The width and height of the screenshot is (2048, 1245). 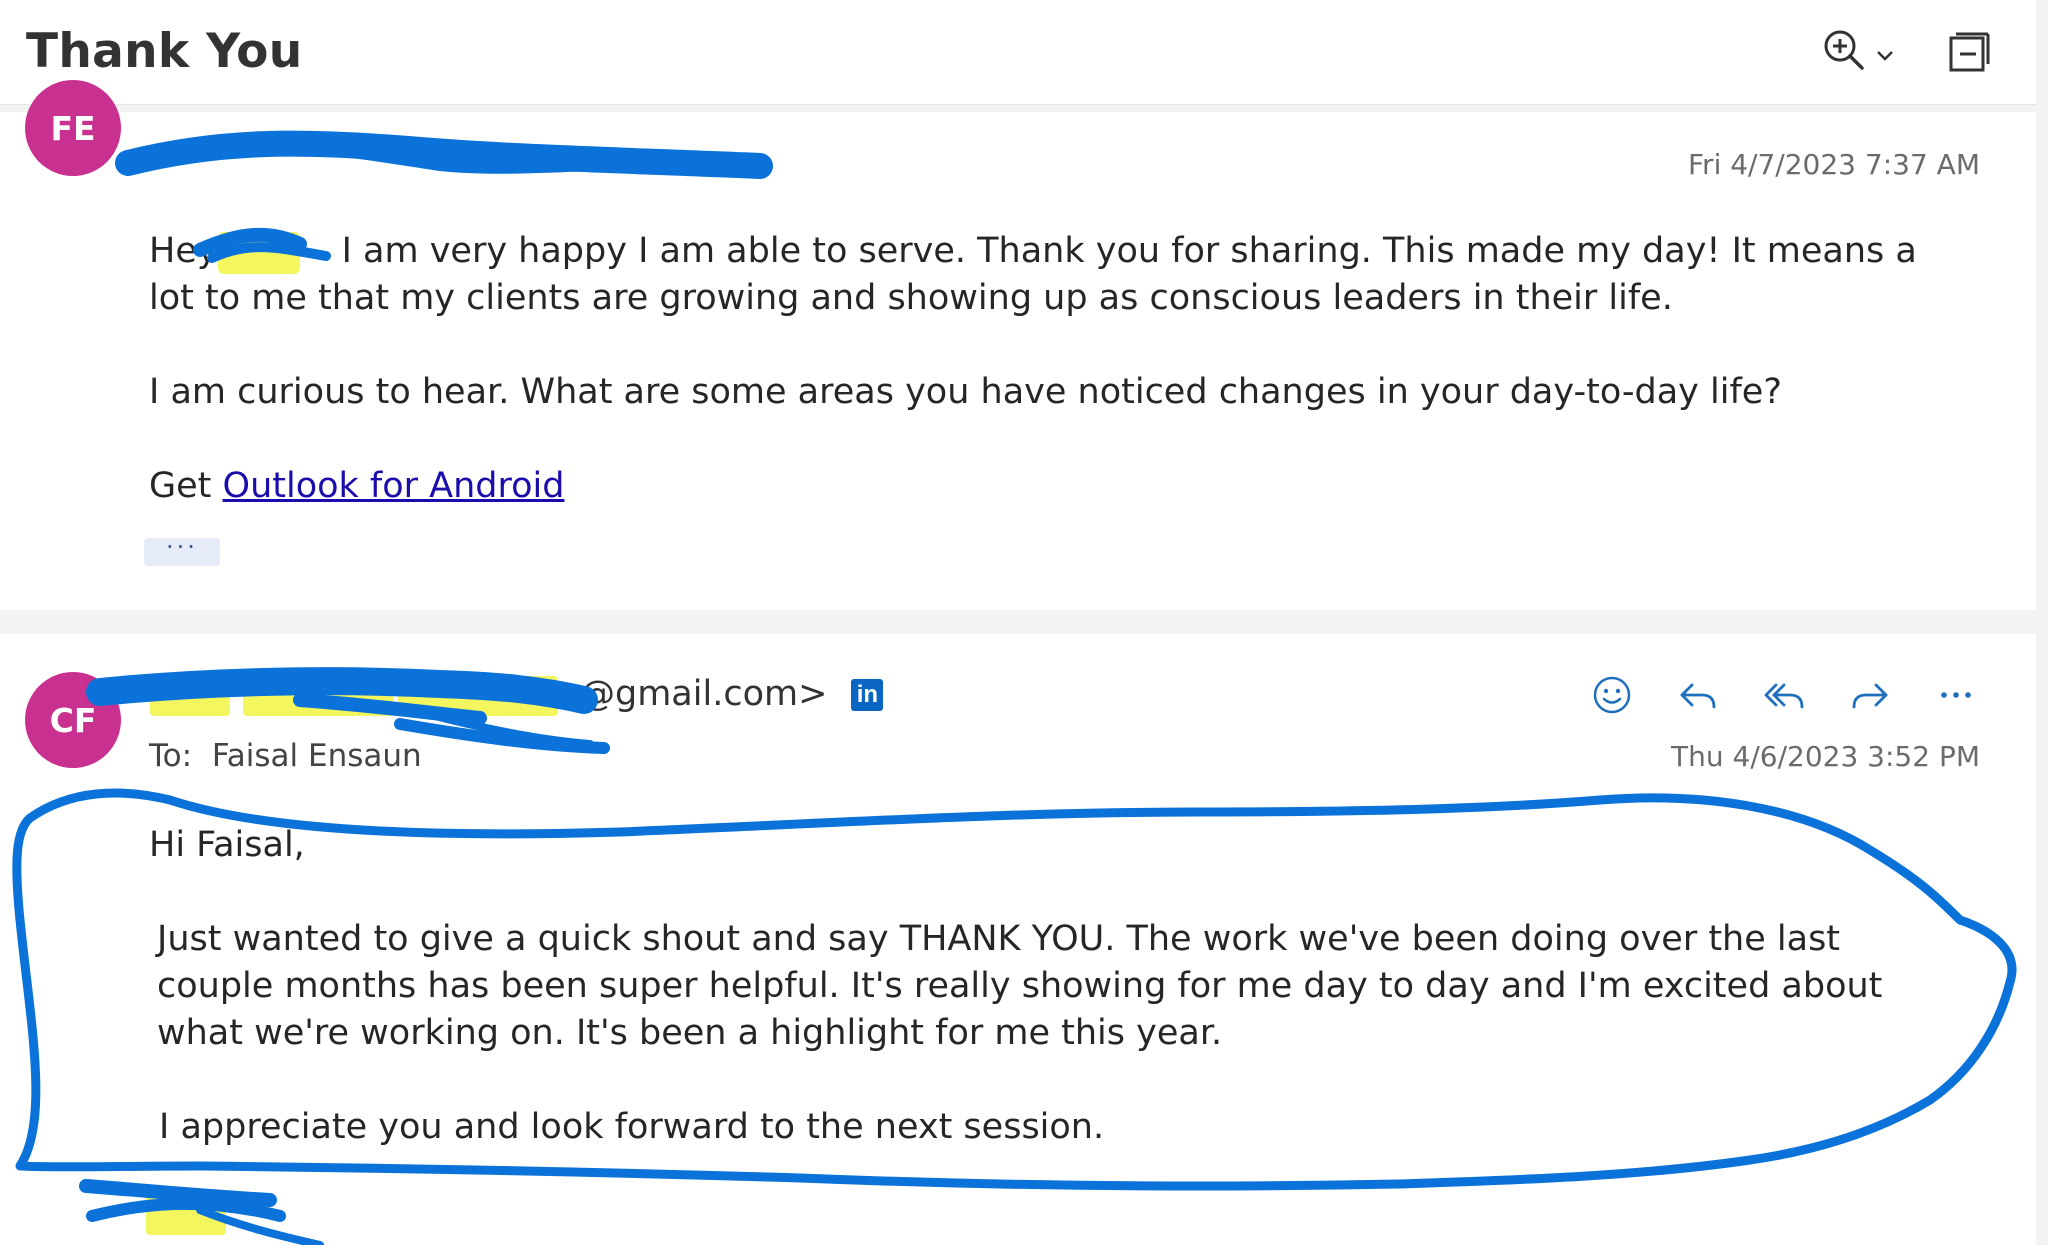 I want to click on zoom-in-icon, so click(x=1858, y=50).